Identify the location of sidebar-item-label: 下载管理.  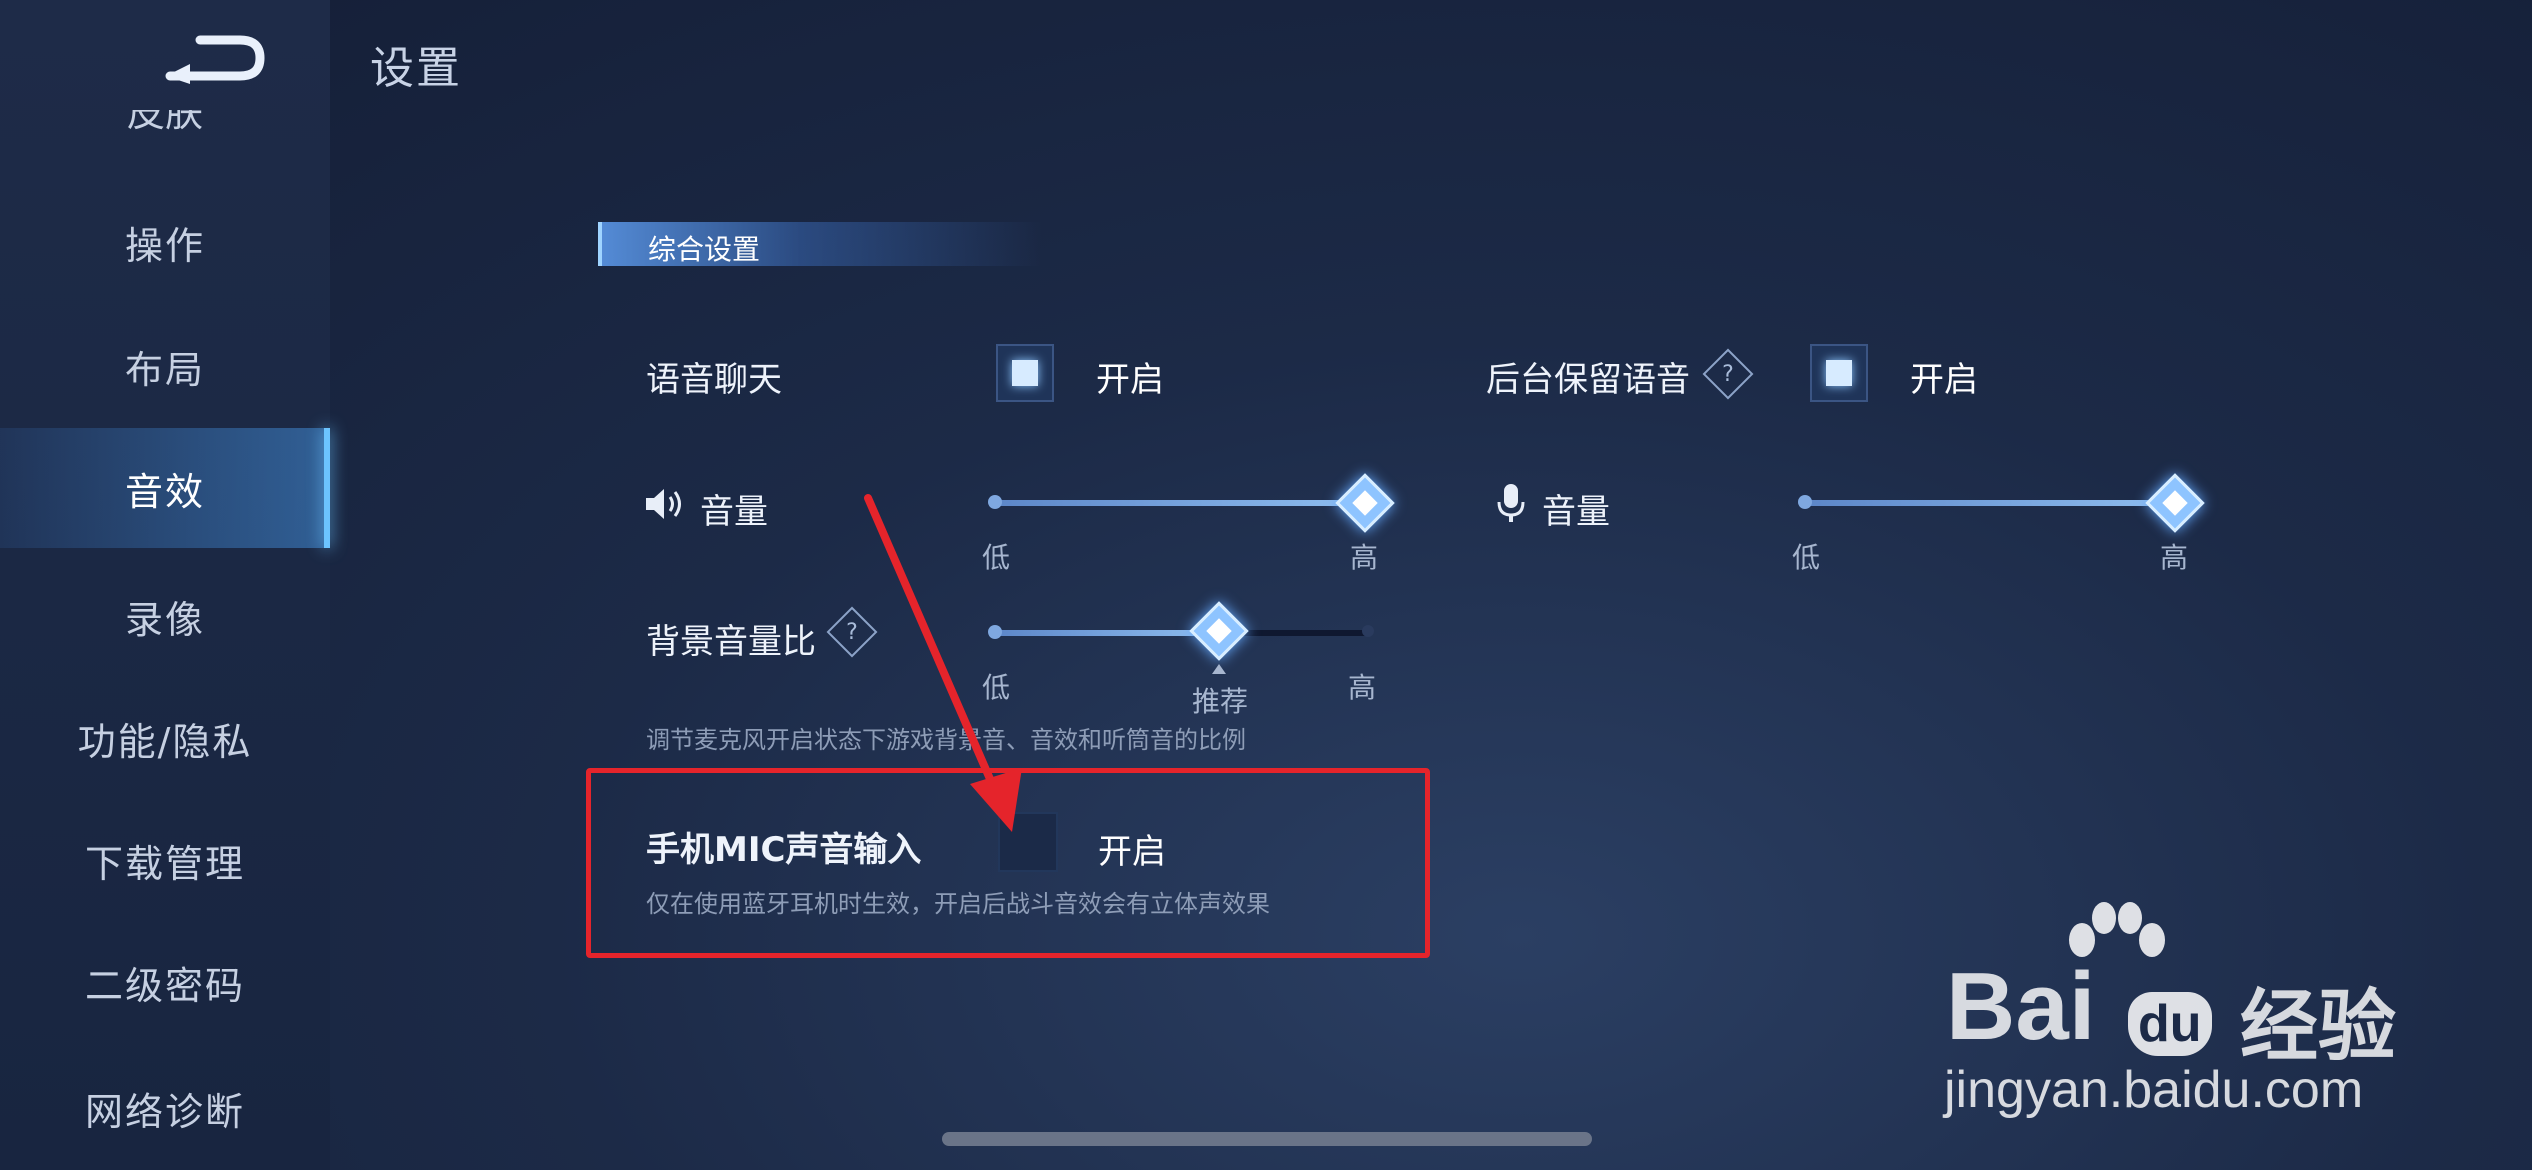
(164, 863).